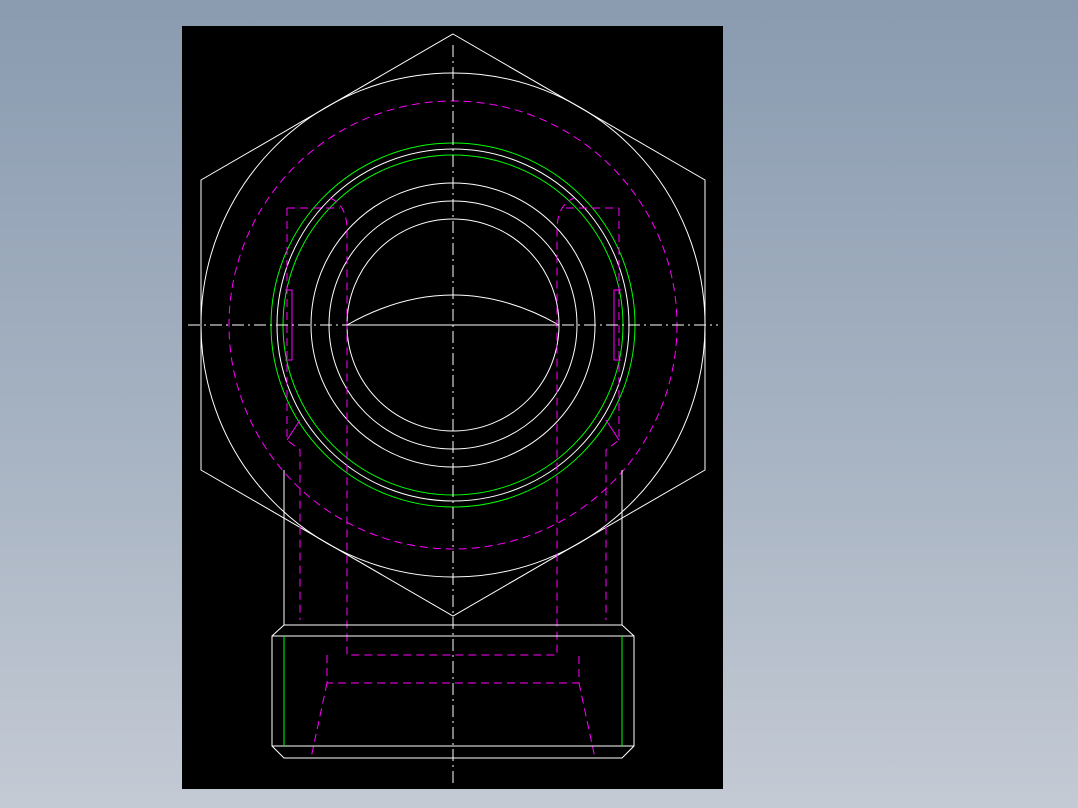 This screenshot has height=808, width=1078. Describe the element at coordinates (452, 426) in the screenshot. I see `hidden-bore-left` at that location.